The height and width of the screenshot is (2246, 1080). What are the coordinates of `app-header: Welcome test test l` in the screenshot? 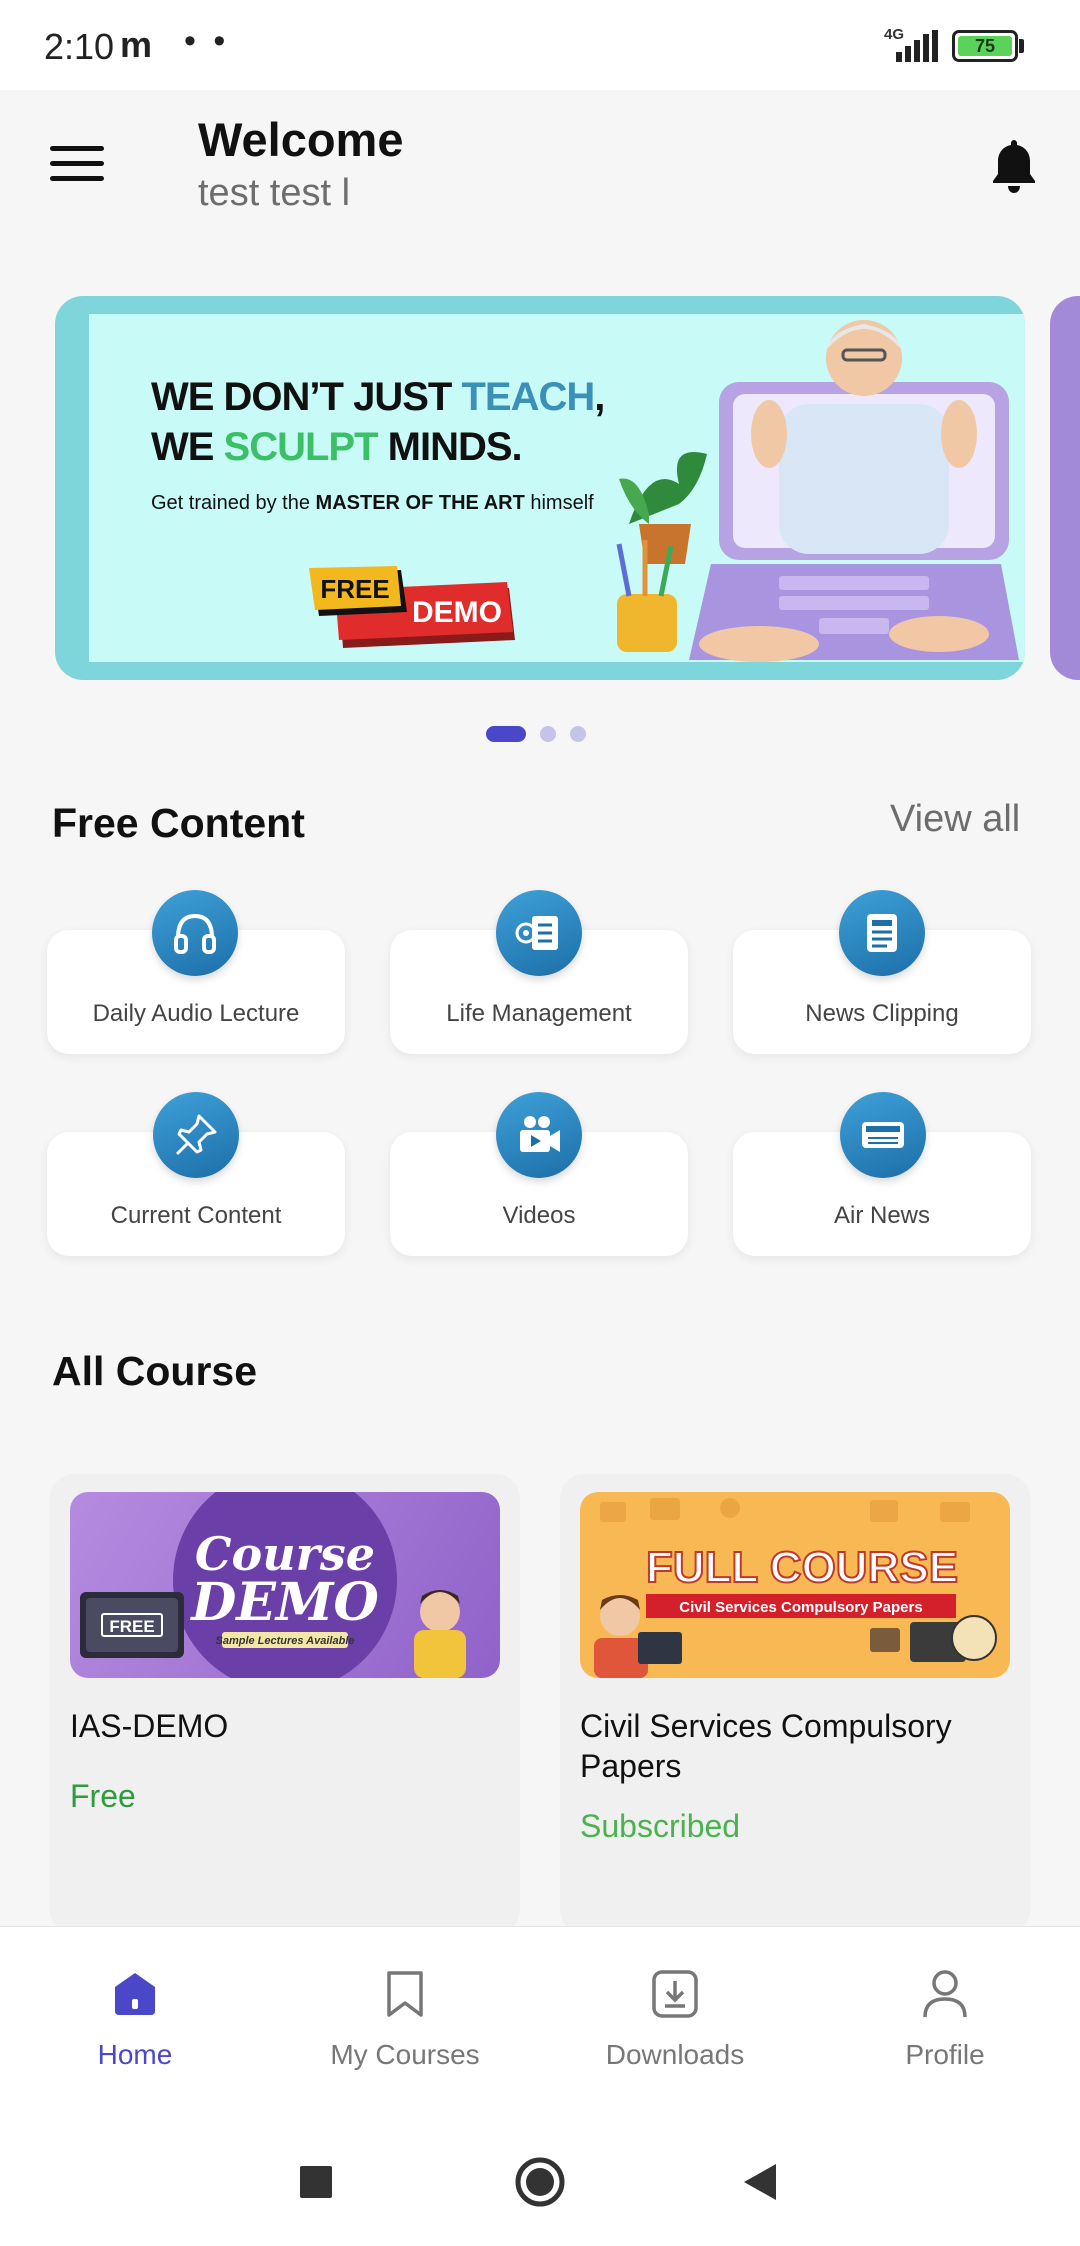 It's located at (540, 175).